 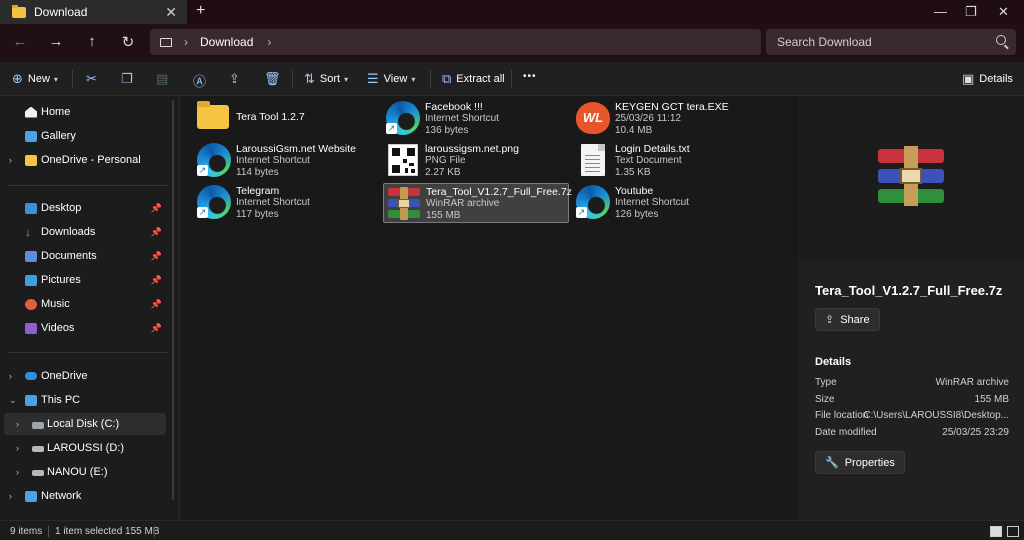 I want to click on sidebar-item-gallery: Gallery, so click(x=86, y=136).